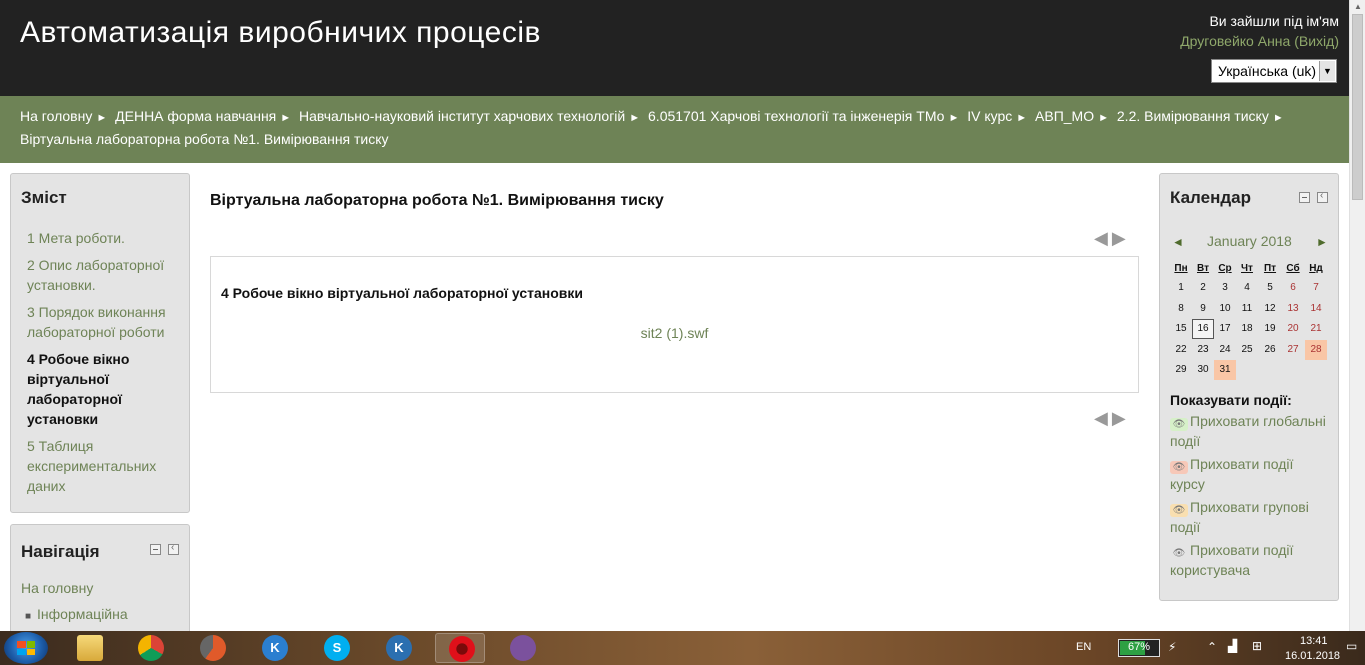 This screenshot has height=665, width=1365. Describe the element at coordinates (1251, 517) in the screenshot. I see `hide-group-events-link: 👁 Приховати групові події` at that location.